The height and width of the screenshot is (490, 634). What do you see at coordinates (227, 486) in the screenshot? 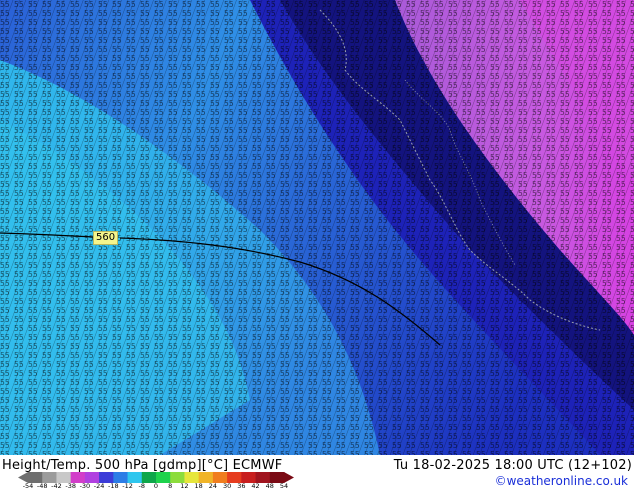
I see `colorbar-tick-label: 30` at bounding box center [227, 486].